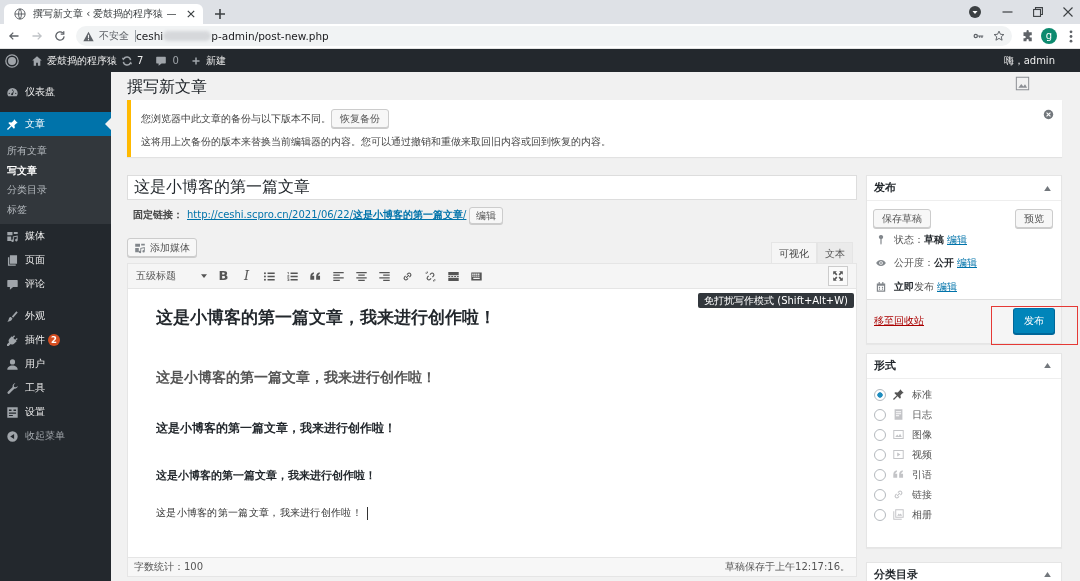  What do you see at coordinates (55, 436) in the screenshot?
I see `collapse-menu-button: 收起菜单` at bounding box center [55, 436].